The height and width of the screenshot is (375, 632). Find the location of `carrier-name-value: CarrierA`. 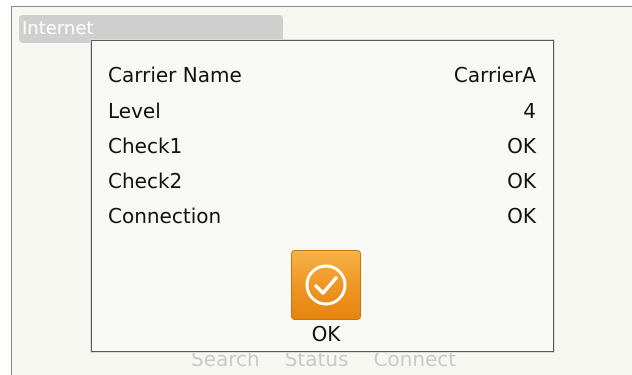

carrier-name-value: CarrierA is located at coordinates (494, 75).